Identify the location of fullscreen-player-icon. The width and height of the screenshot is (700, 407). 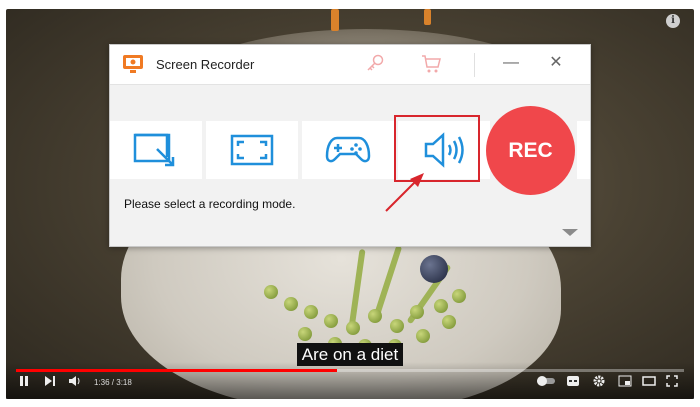
(672, 383).